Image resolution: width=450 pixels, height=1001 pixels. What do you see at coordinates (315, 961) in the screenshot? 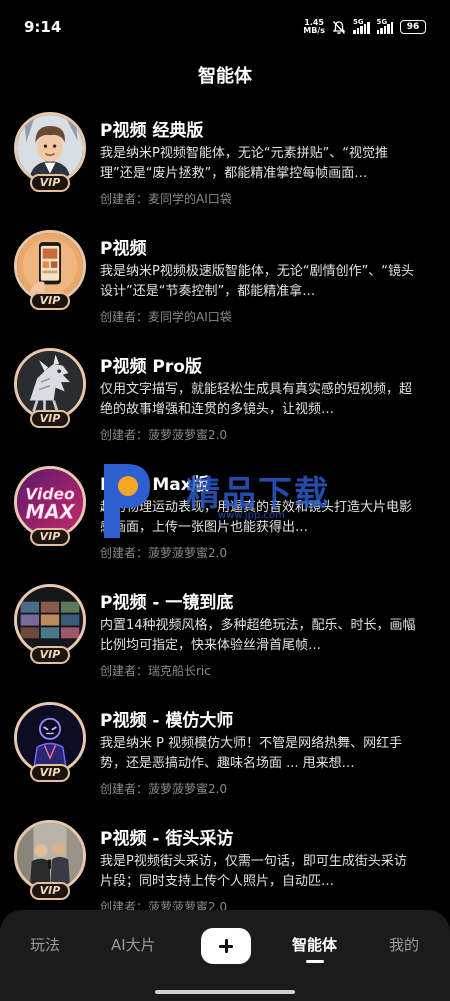
I see `active-tab-indicator` at bounding box center [315, 961].